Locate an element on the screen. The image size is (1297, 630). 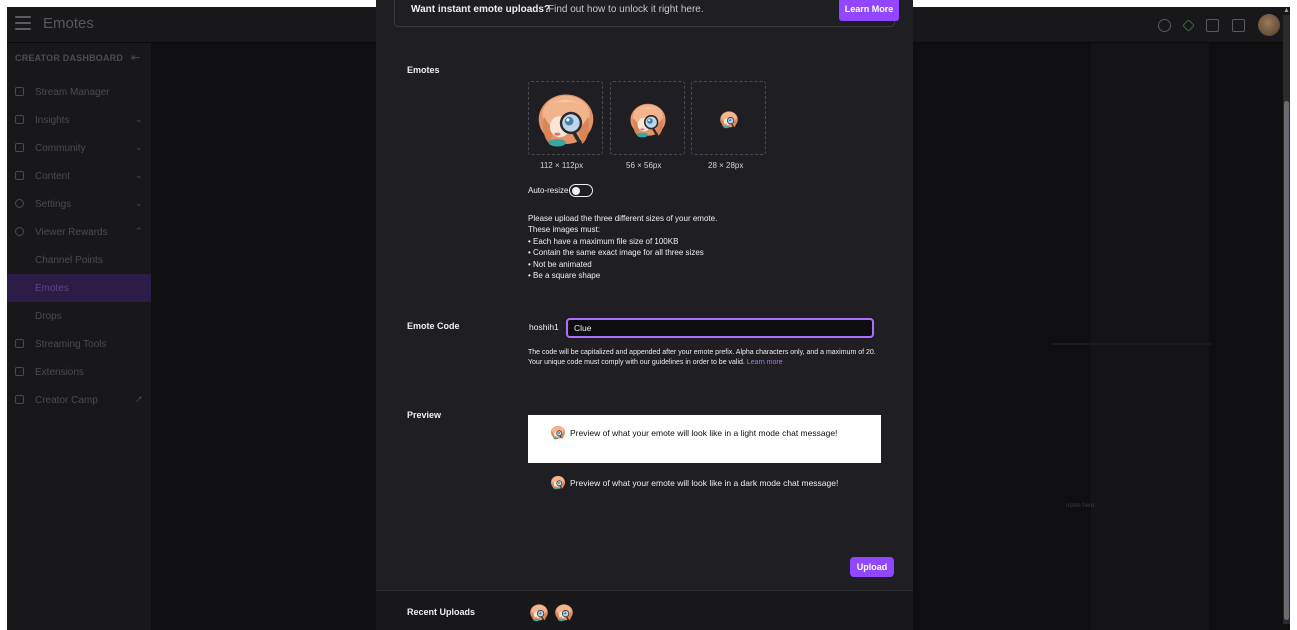
gear-icon is located at coordinates (19, 203).